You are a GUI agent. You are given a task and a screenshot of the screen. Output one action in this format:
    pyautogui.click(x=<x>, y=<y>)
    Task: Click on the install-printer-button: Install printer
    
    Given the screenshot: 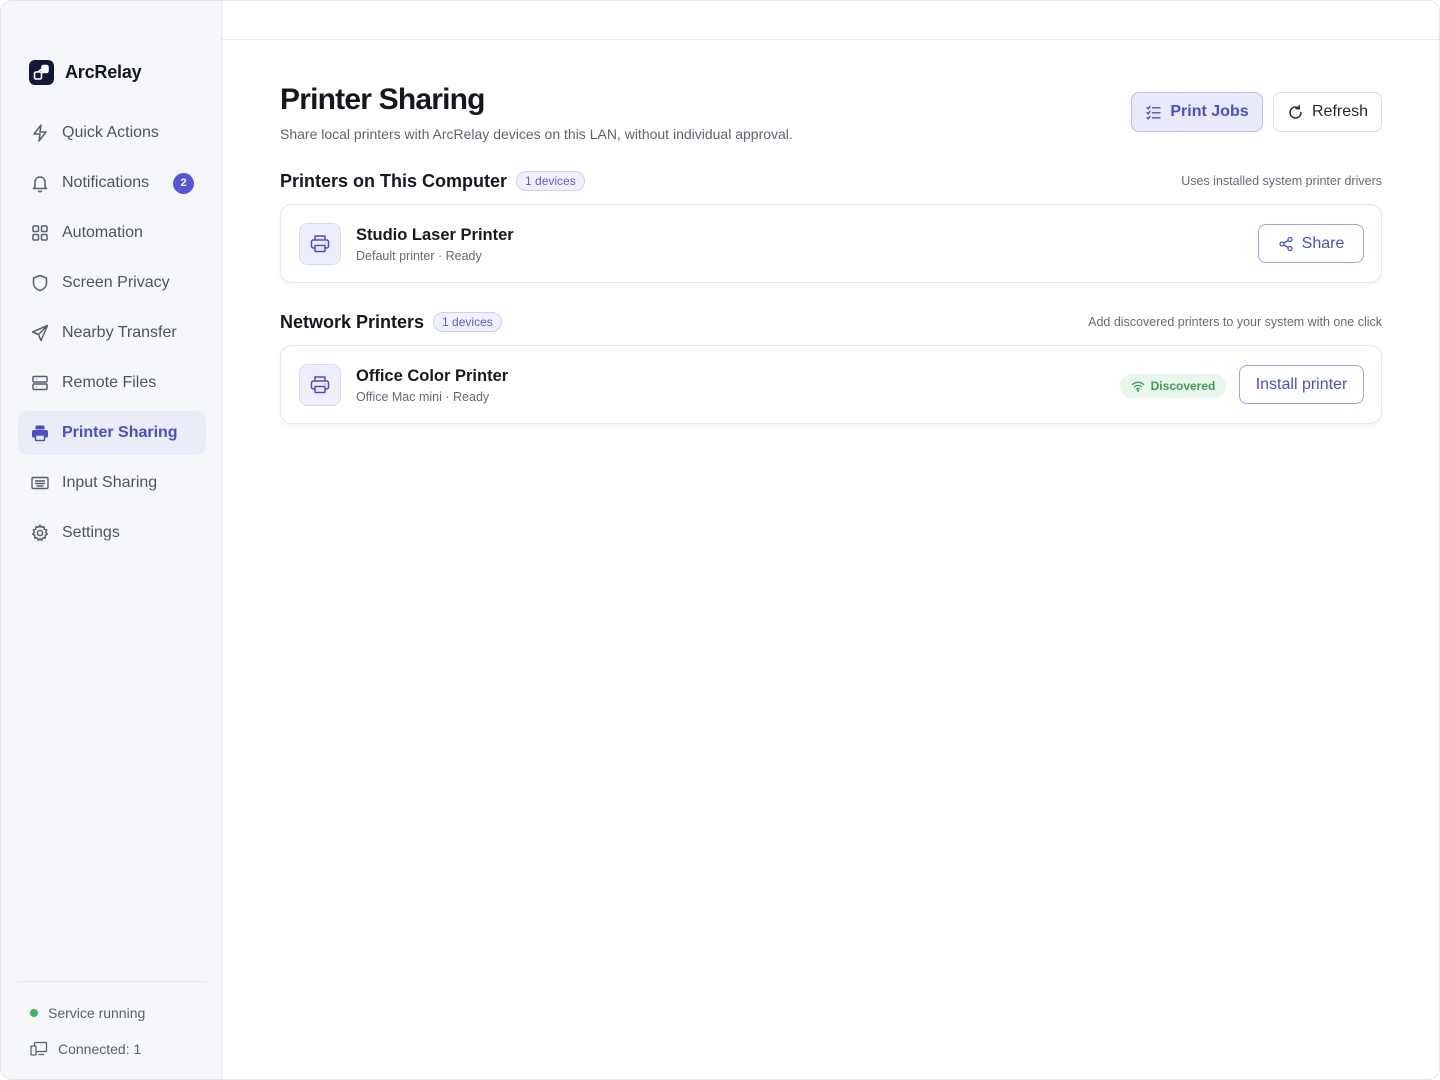 What is the action you would take?
    pyautogui.click(x=1301, y=384)
    